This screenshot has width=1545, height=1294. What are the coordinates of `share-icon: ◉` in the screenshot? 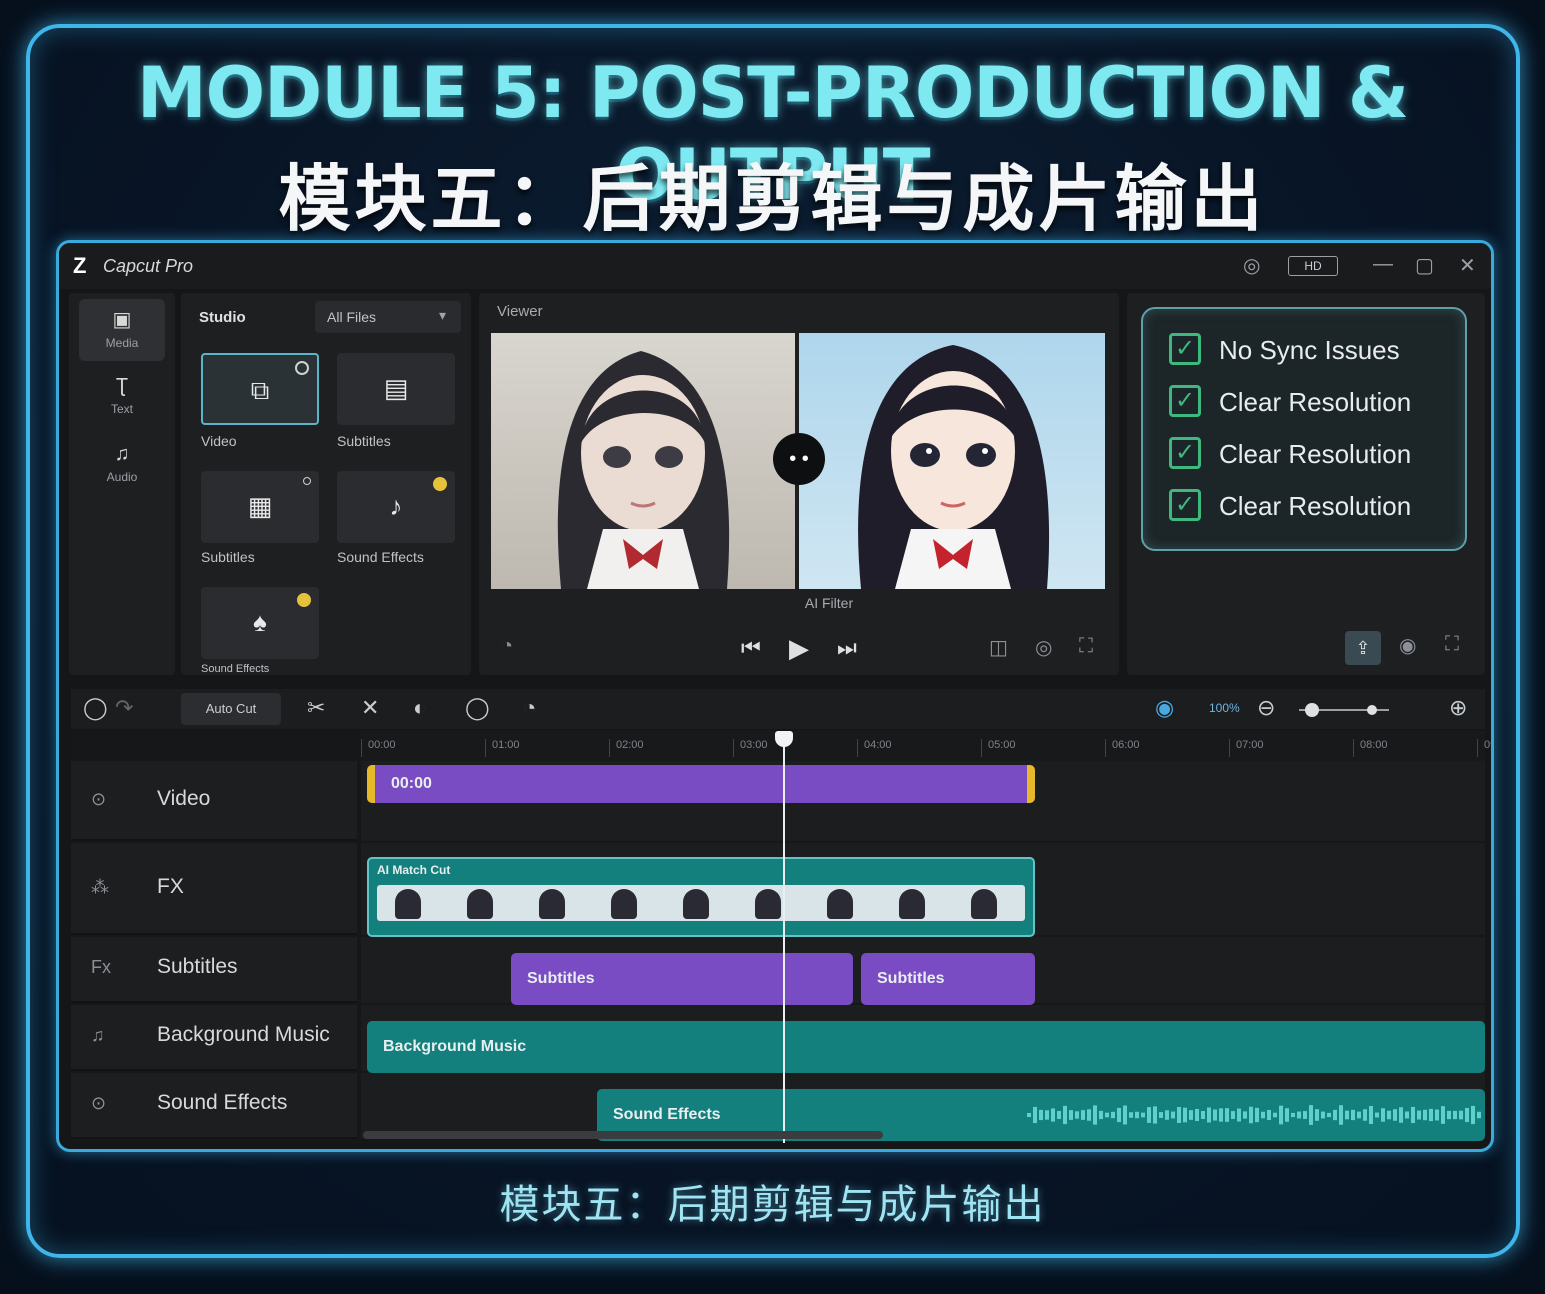 It's located at (1407, 645).